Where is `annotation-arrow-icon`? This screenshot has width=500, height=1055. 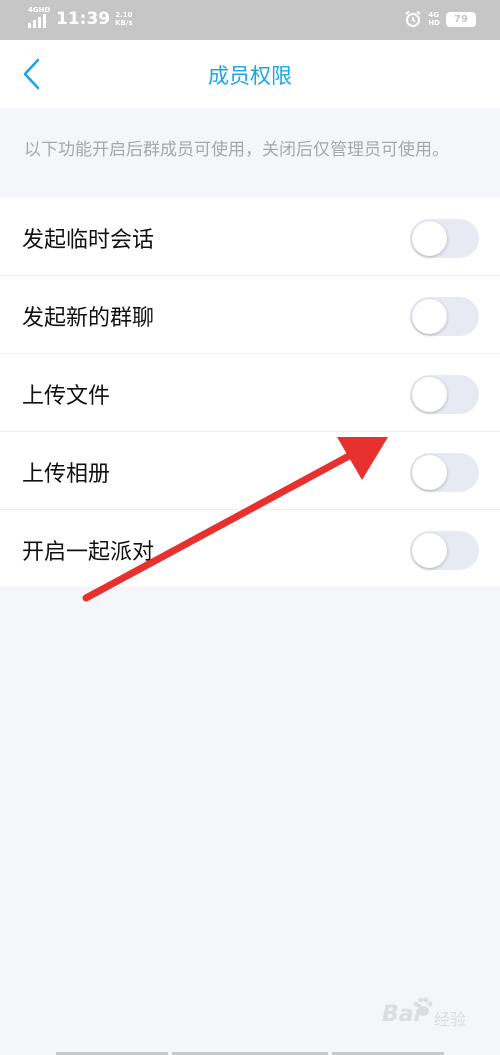
annotation-arrow-icon is located at coordinates (235, 519).